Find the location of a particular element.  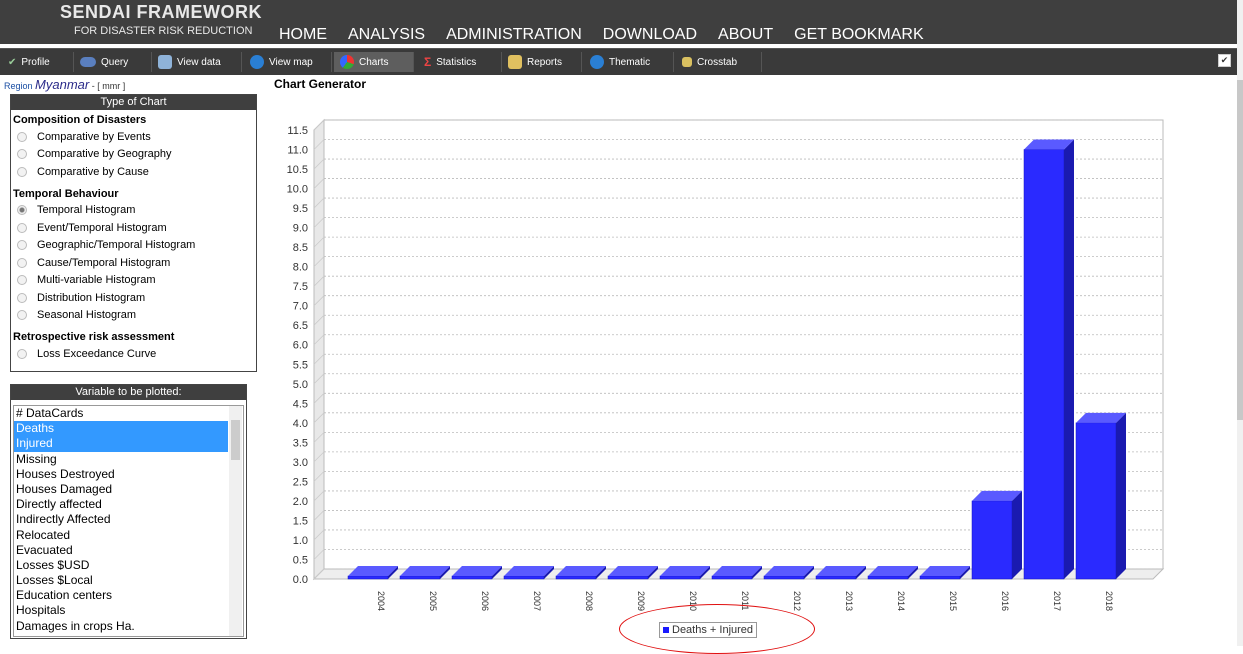

tab-label: View map is located at coordinates (291, 62).